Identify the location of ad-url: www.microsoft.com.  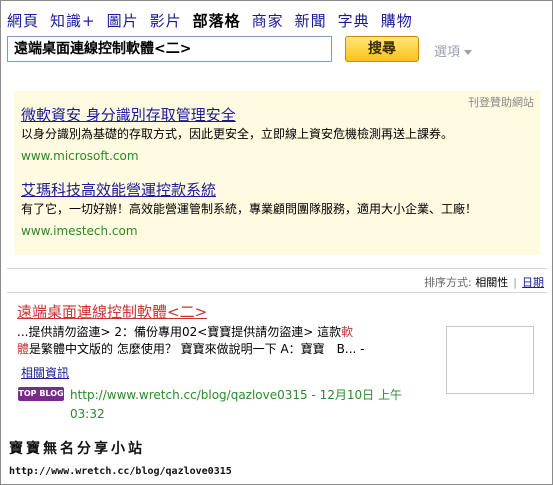
(80, 156).